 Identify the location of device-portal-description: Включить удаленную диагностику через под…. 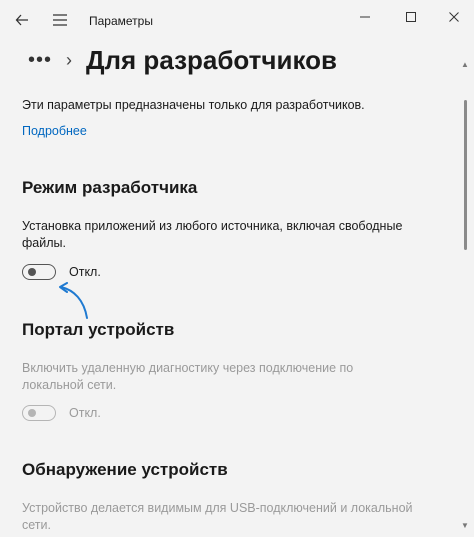
(222, 377).